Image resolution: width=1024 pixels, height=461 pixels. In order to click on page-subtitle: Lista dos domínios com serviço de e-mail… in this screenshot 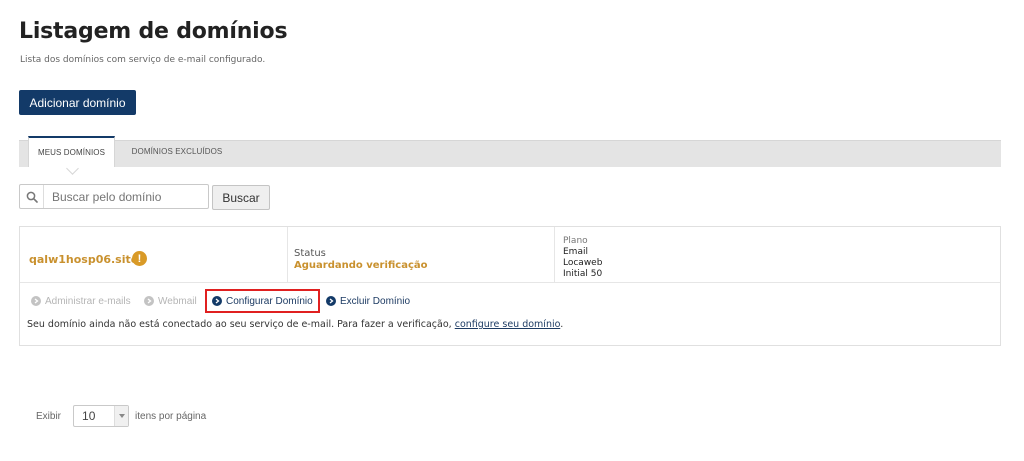, I will do `click(143, 60)`.